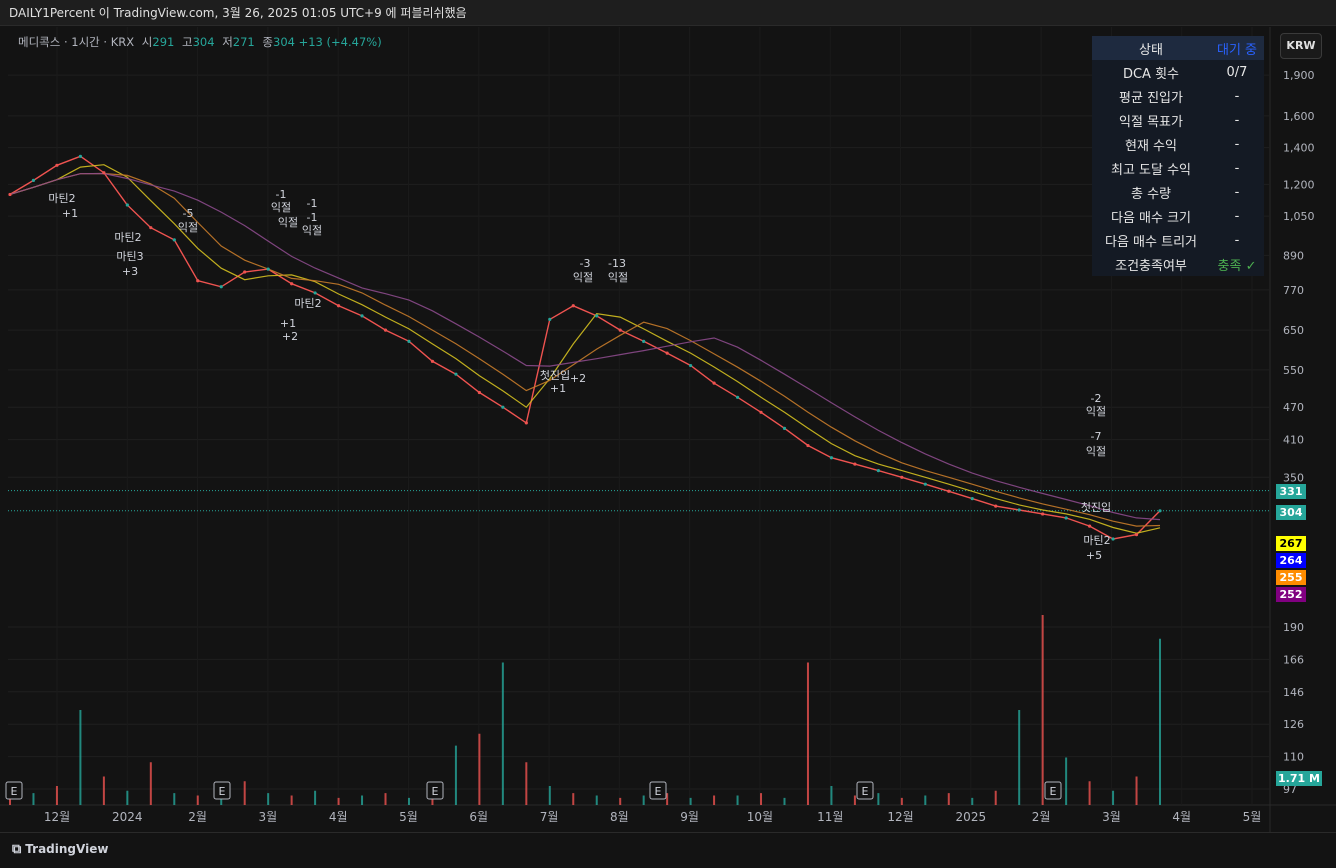 The height and width of the screenshot is (868, 1336). What do you see at coordinates (1151, 120) in the screenshot?
I see `take-profit-key: 익절 목표가` at bounding box center [1151, 120].